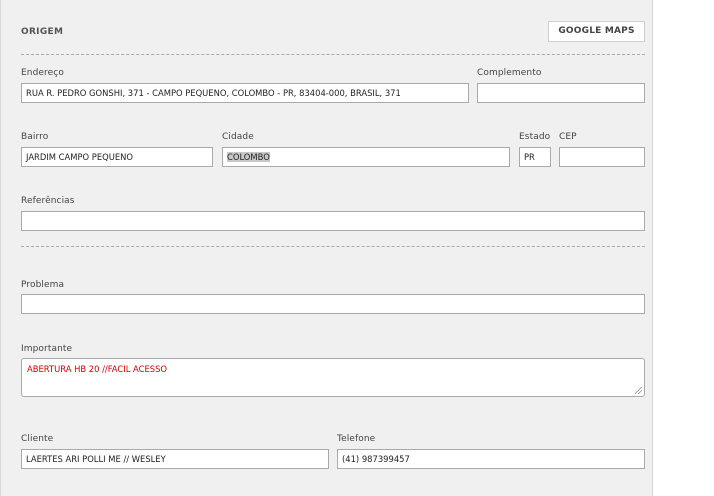  Describe the element at coordinates (248, 157) in the screenshot. I see `cidade-selected-text: COLOMBO` at that location.